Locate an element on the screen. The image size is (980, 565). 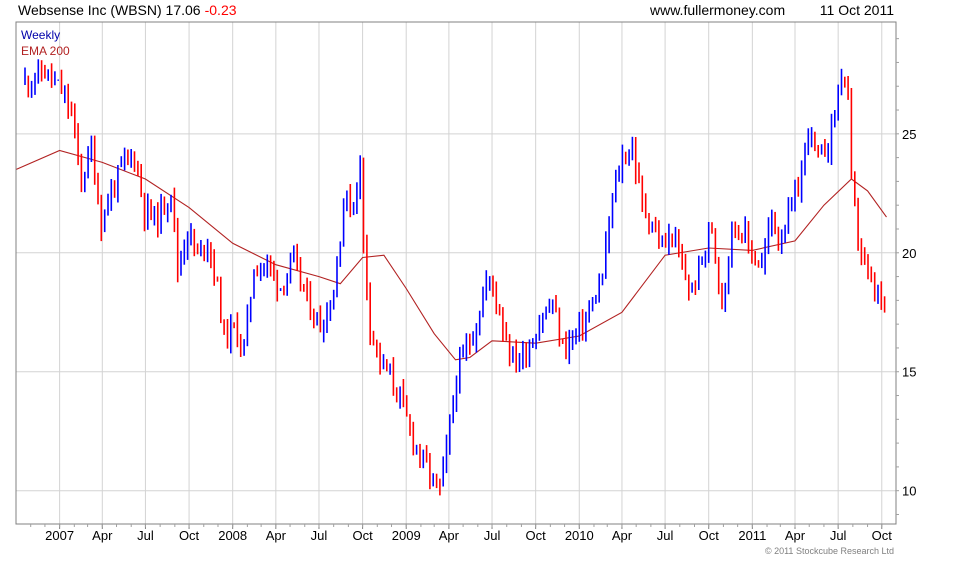
site-url: www.fullermoney.com is located at coordinates (717, 10).